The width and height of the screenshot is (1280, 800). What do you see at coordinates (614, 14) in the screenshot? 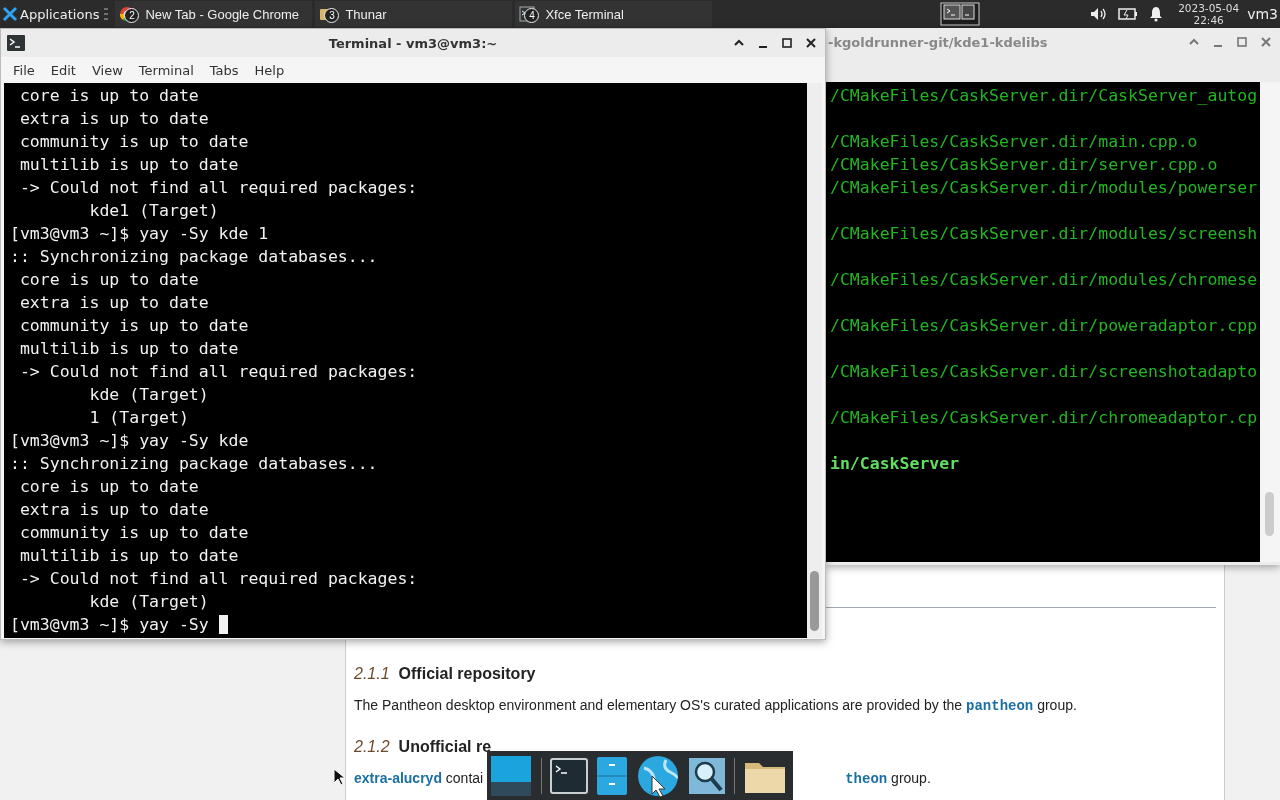
I see `taskbar-button: 4 Xfce Terminal` at bounding box center [614, 14].